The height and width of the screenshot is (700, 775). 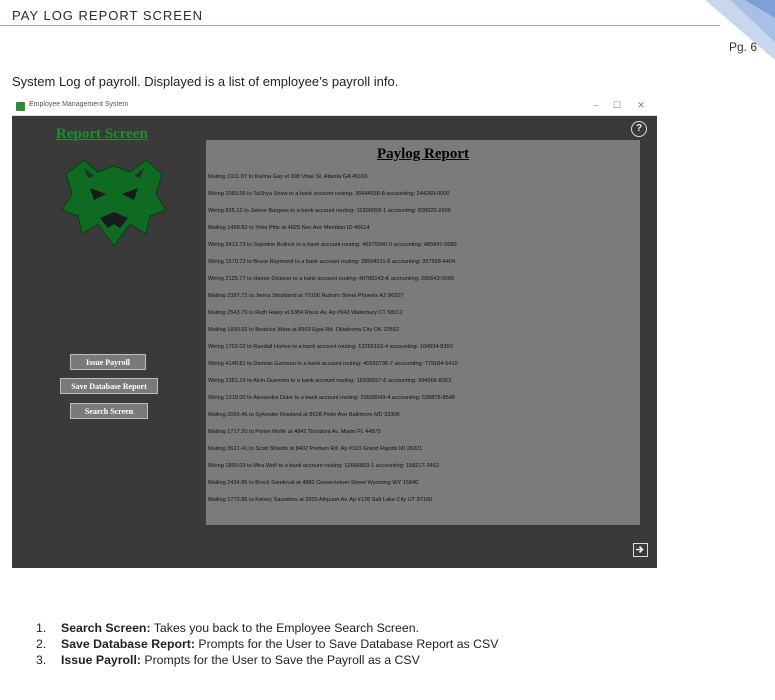 What do you see at coordinates (109, 386) in the screenshot?
I see `save-database-report-button: Save Database Report` at bounding box center [109, 386].